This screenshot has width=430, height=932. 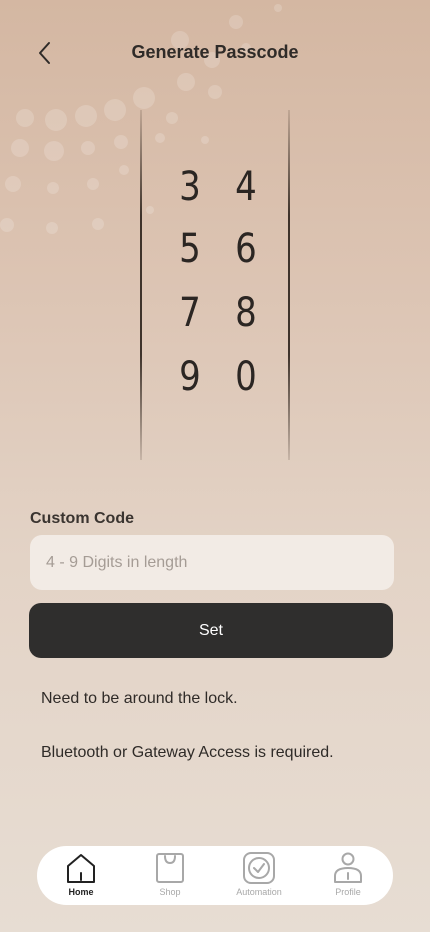 What do you see at coordinates (246, 377) in the screenshot?
I see `key-0: 0` at bounding box center [246, 377].